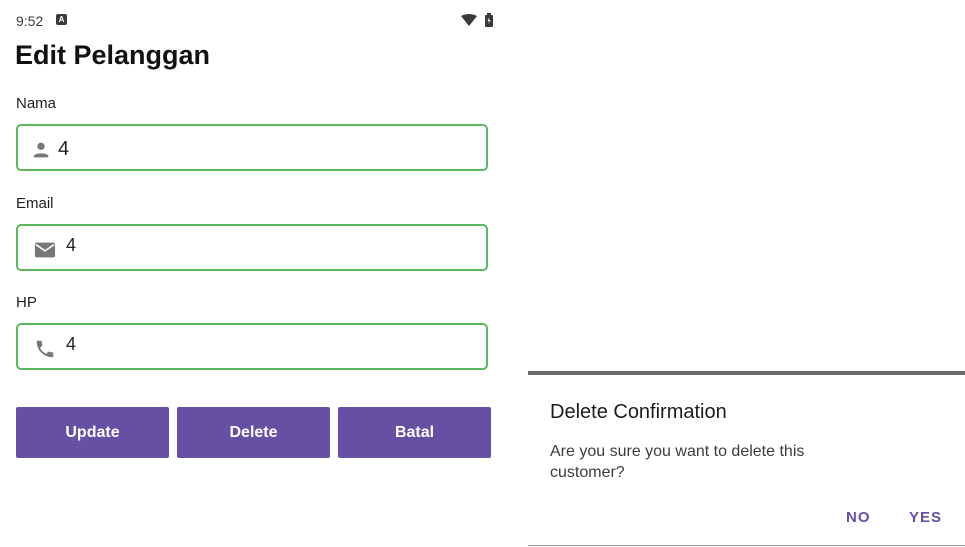 This screenshot has width=965, height=547. Describe the element at coordinates (252, 247) in the screenshot. I see `email-input: 4` at that location.